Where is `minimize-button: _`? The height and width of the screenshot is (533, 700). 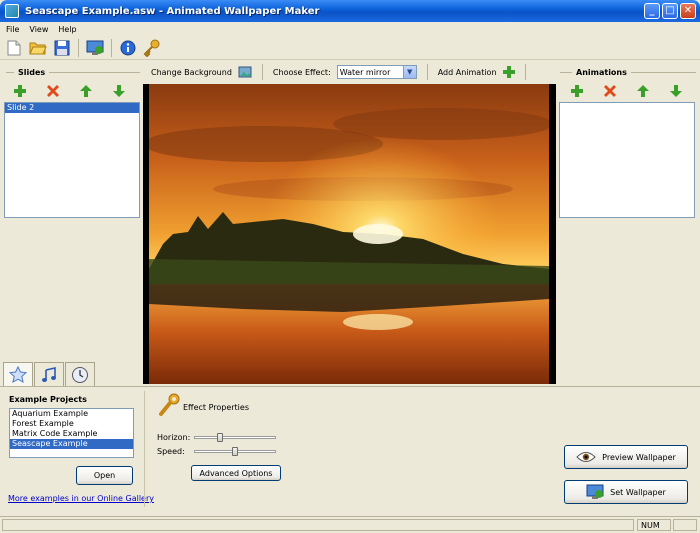 minimize-button: _ is located at coordinates (652, 11).